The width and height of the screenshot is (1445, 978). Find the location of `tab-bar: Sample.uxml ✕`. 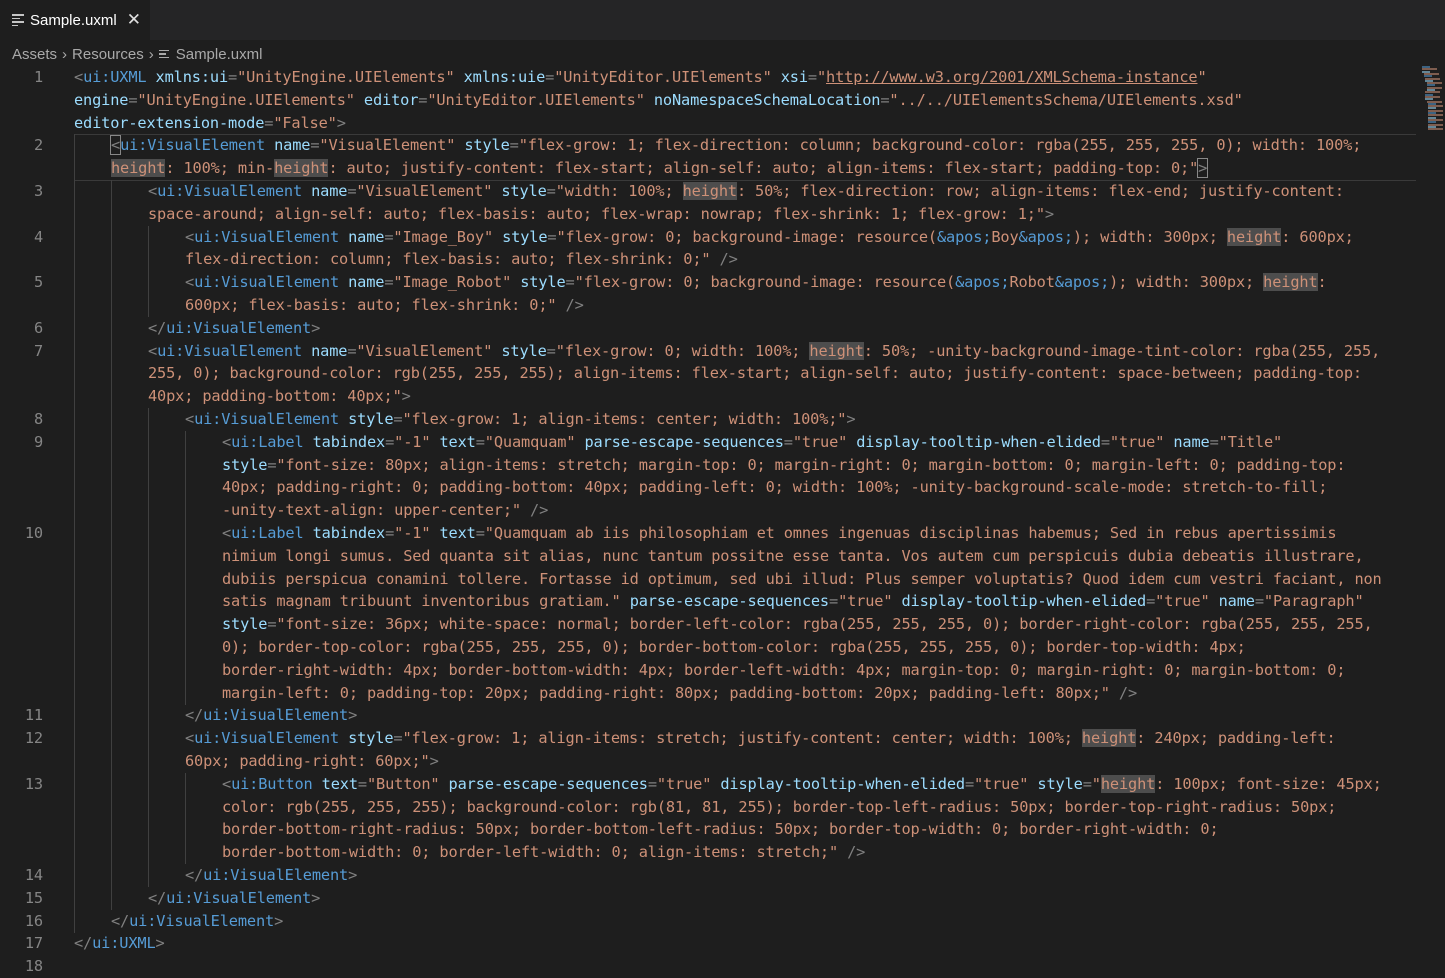

tab-bar: Sample.uxml ✕ is located at coordinates (722, 20).